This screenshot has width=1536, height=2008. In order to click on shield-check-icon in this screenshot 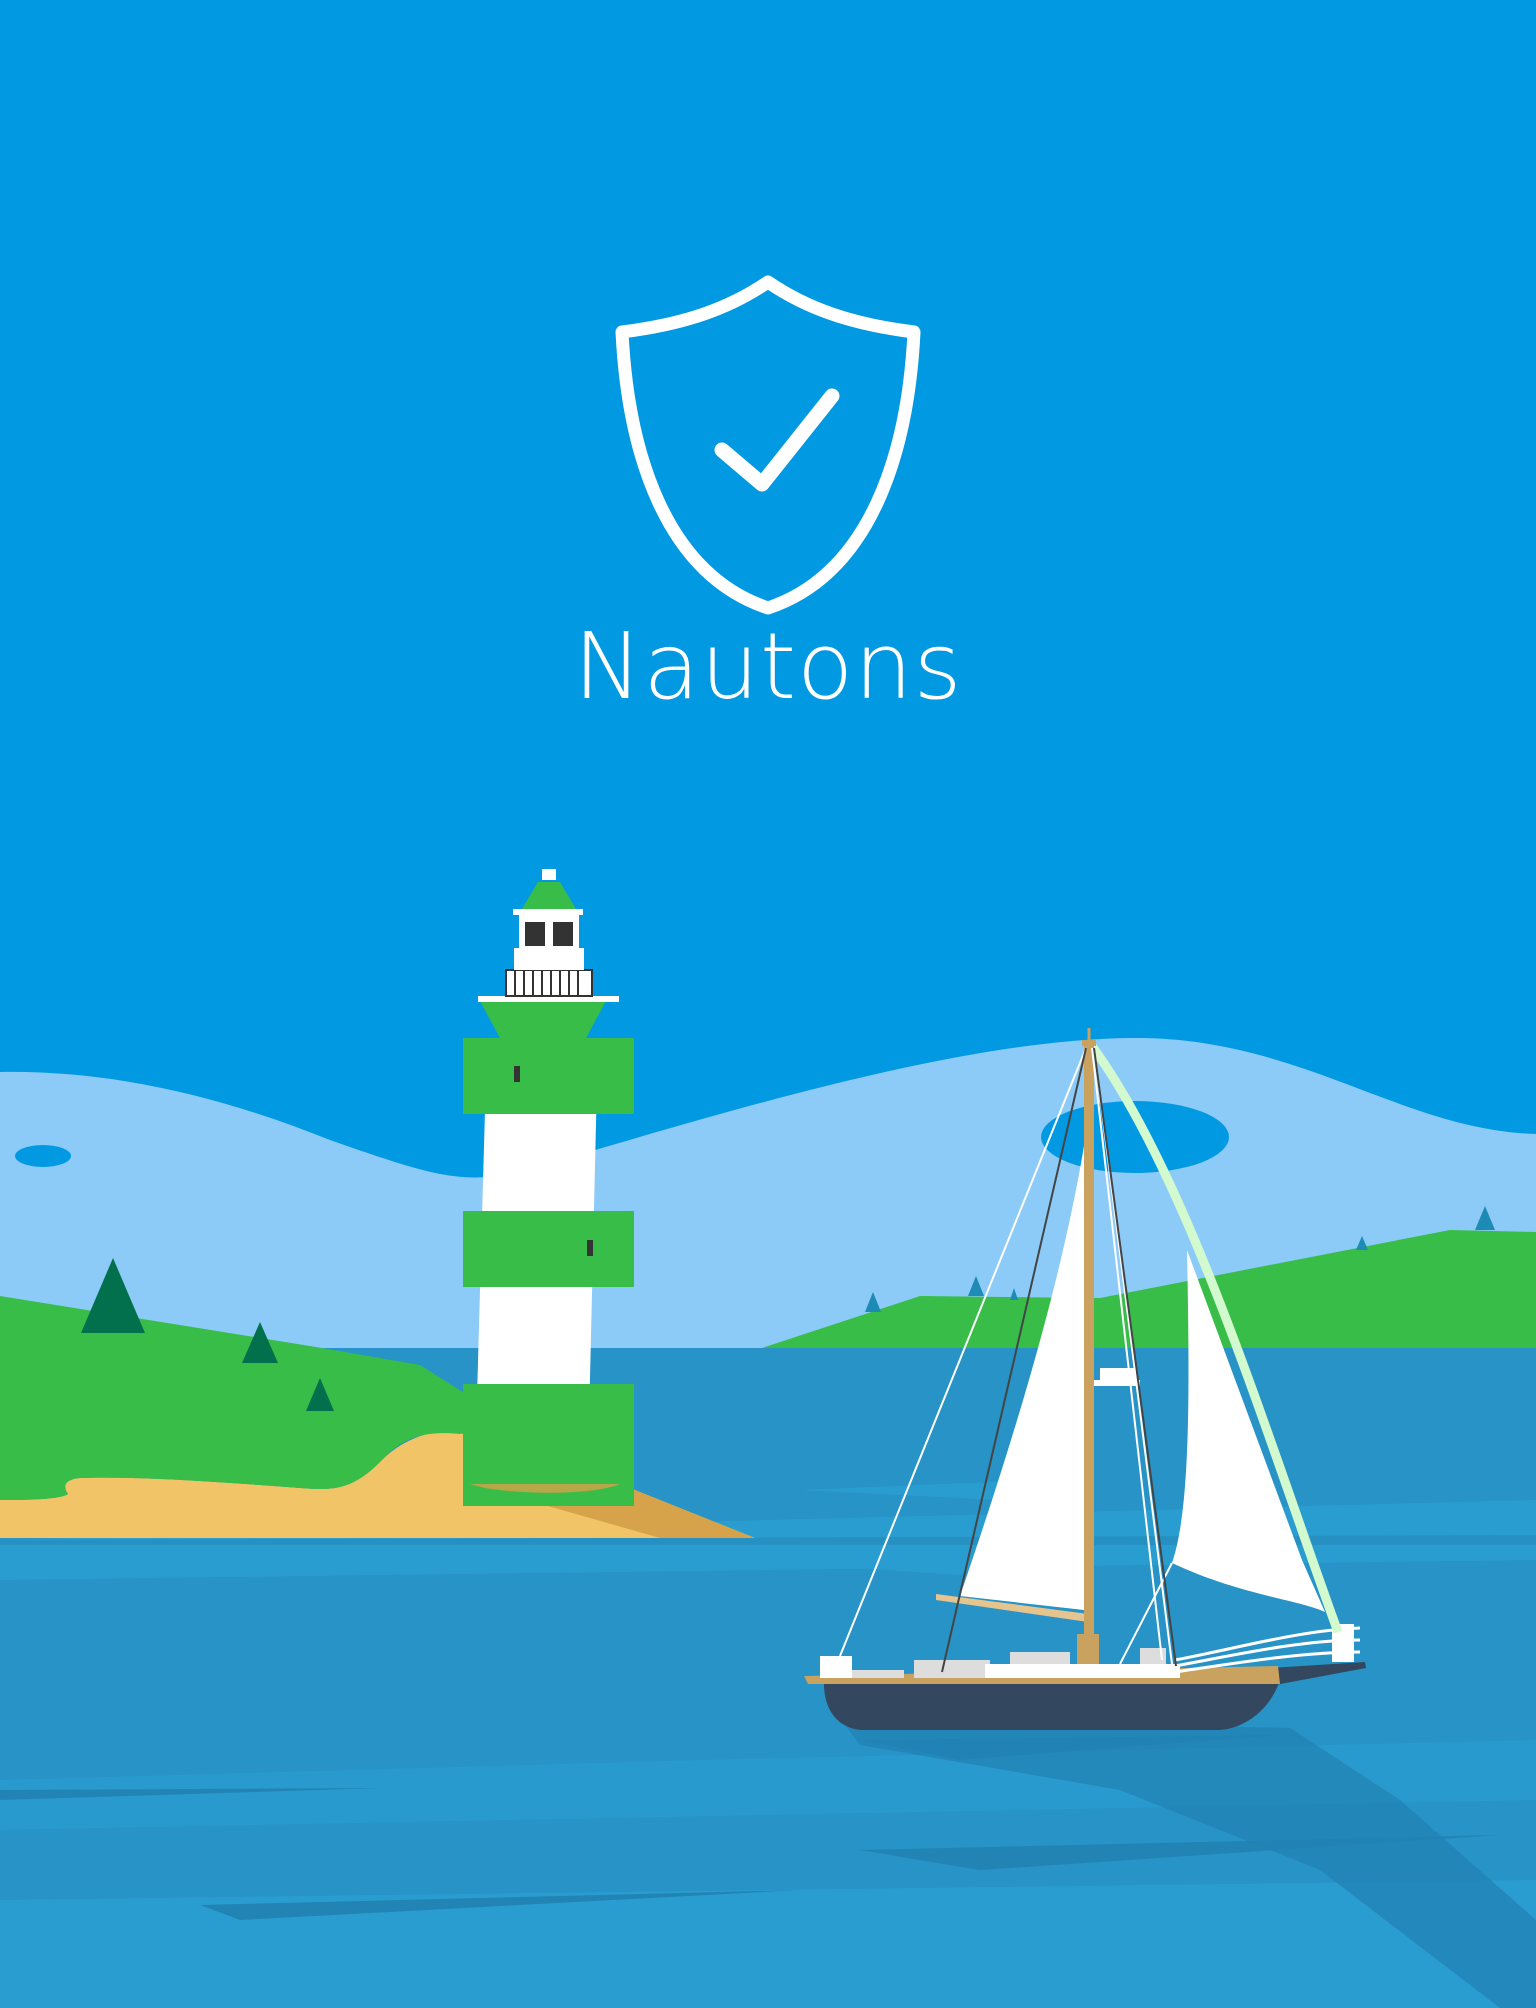, I will do `click(768, 445)`.